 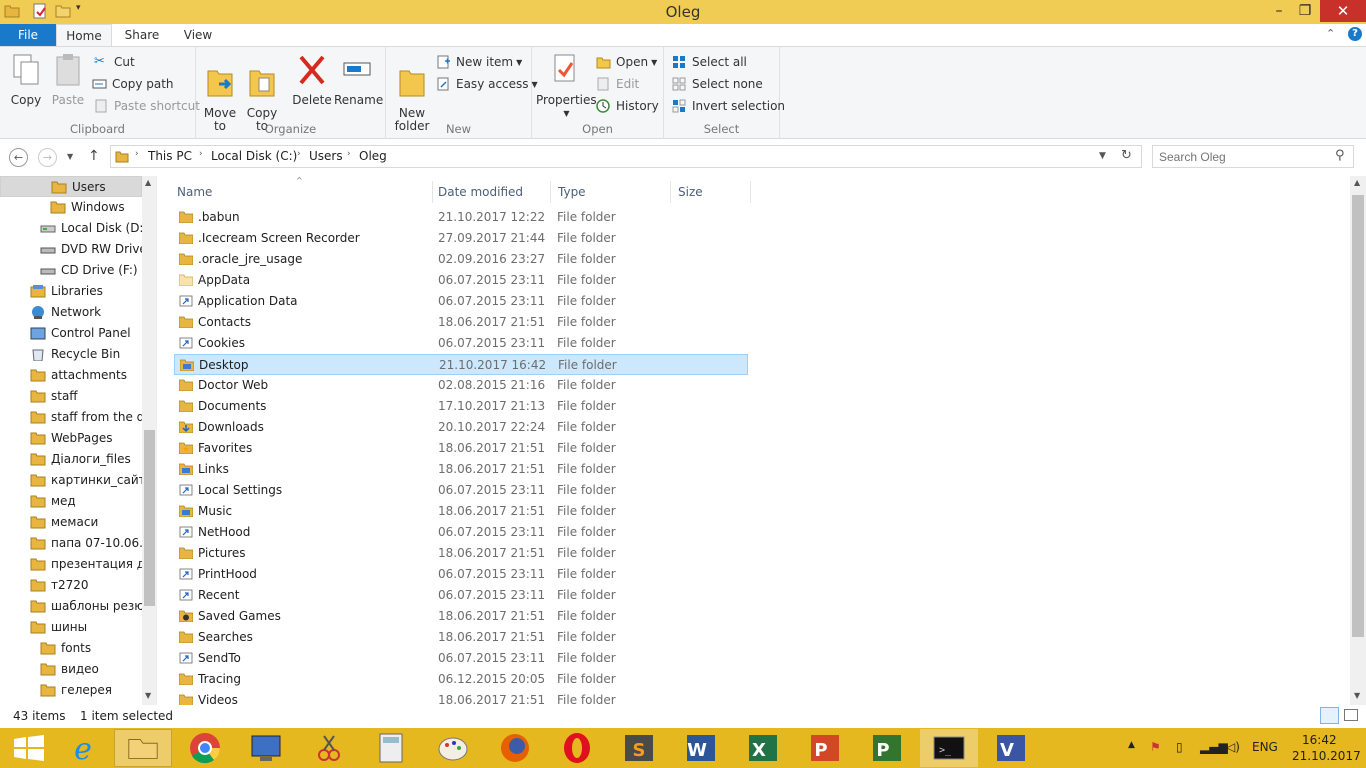 What do you see at coordinates (461, 511) in the screenshot?
I see `file-row: Music 18.06.2017 21:51 File folder` at bounding box center [461, 511].